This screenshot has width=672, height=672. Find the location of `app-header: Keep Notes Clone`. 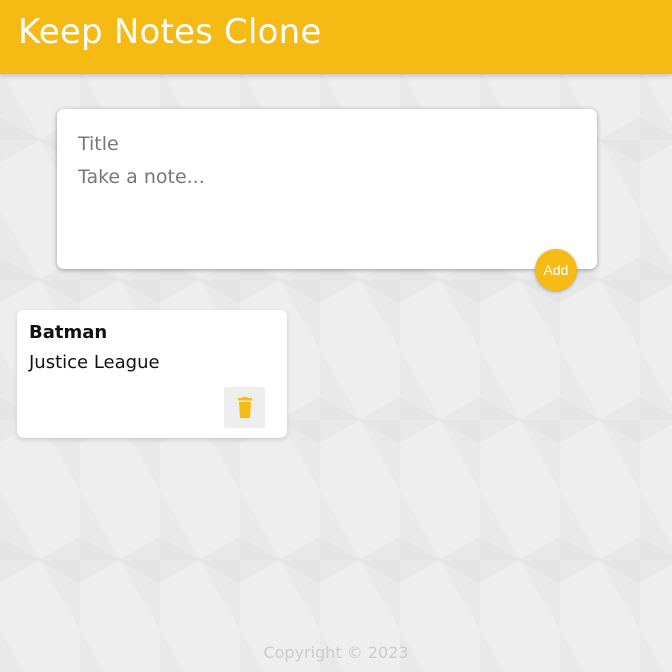

app-header: Keep Notes Clone is located at coordinates (336, 37).